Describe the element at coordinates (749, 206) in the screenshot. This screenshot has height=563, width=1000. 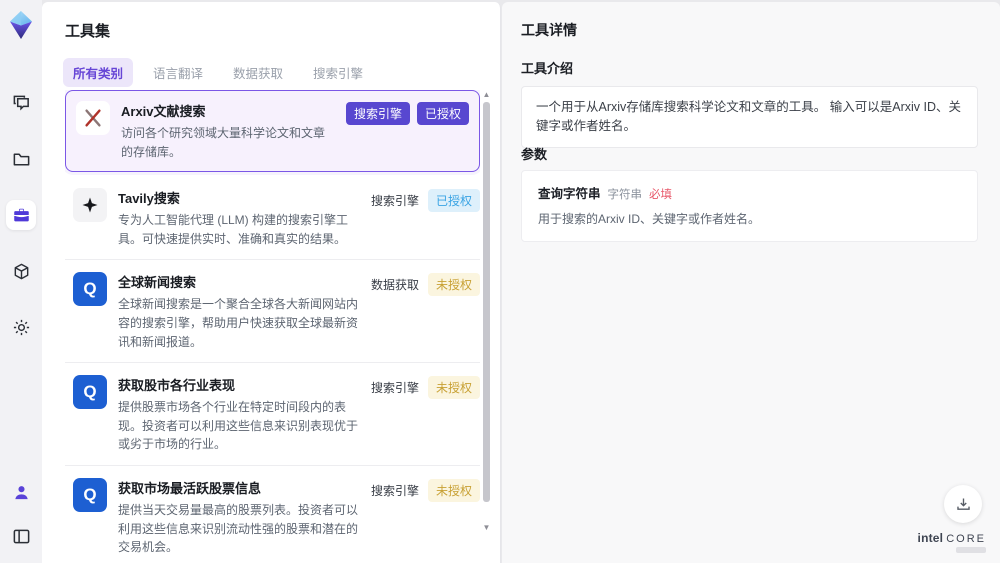
I see `param-card: 查询字符串 字符串 必填 用于搜索的Arxiv ID、关键字或作者姓名。` at that location.